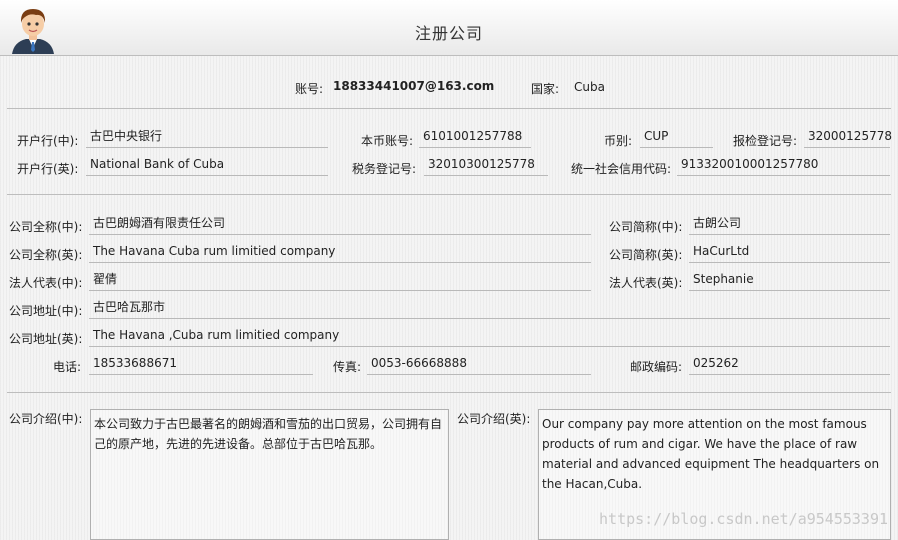  Describe the element at coordinates (207, 165) in the screenshot. I see `bank-en-field: National Bank of Cuba` at that location.